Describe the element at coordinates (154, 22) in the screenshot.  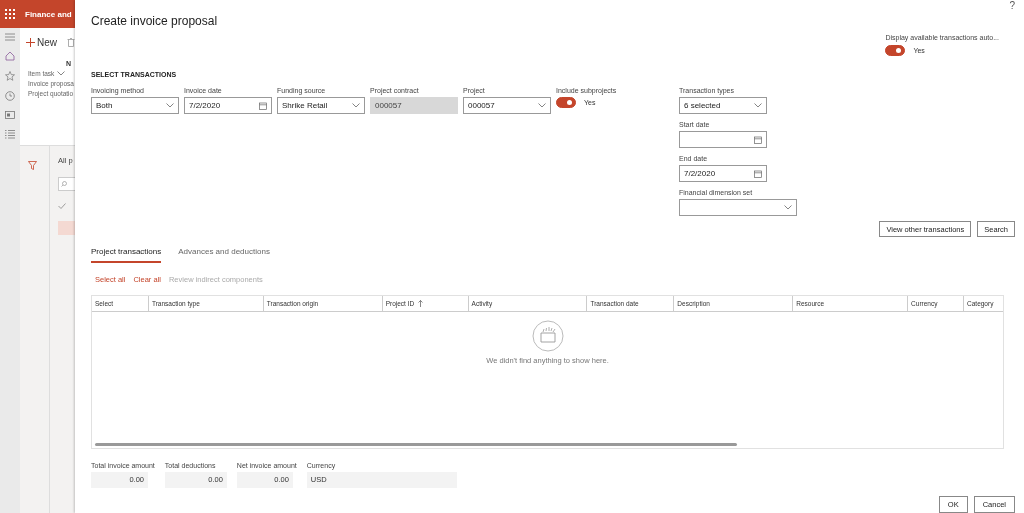
I see `dialog-title: Create invoice proposal` at that location.